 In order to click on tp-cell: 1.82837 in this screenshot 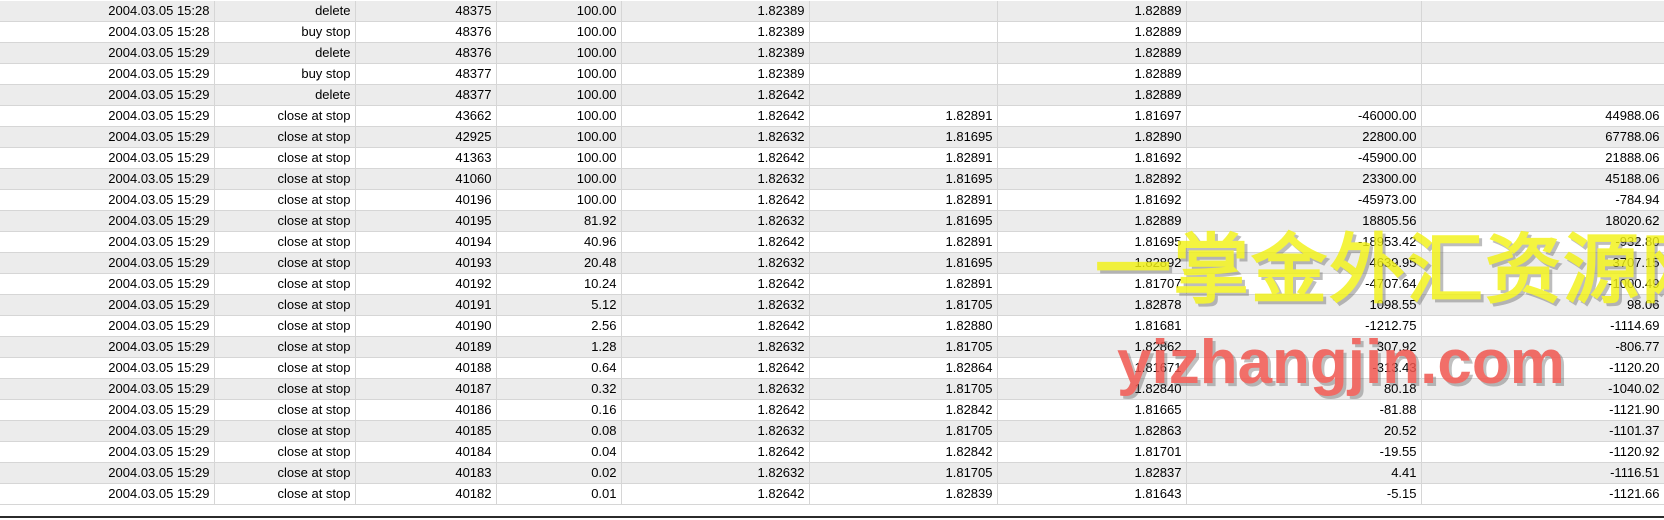, I will do `click(1092, 473)`.